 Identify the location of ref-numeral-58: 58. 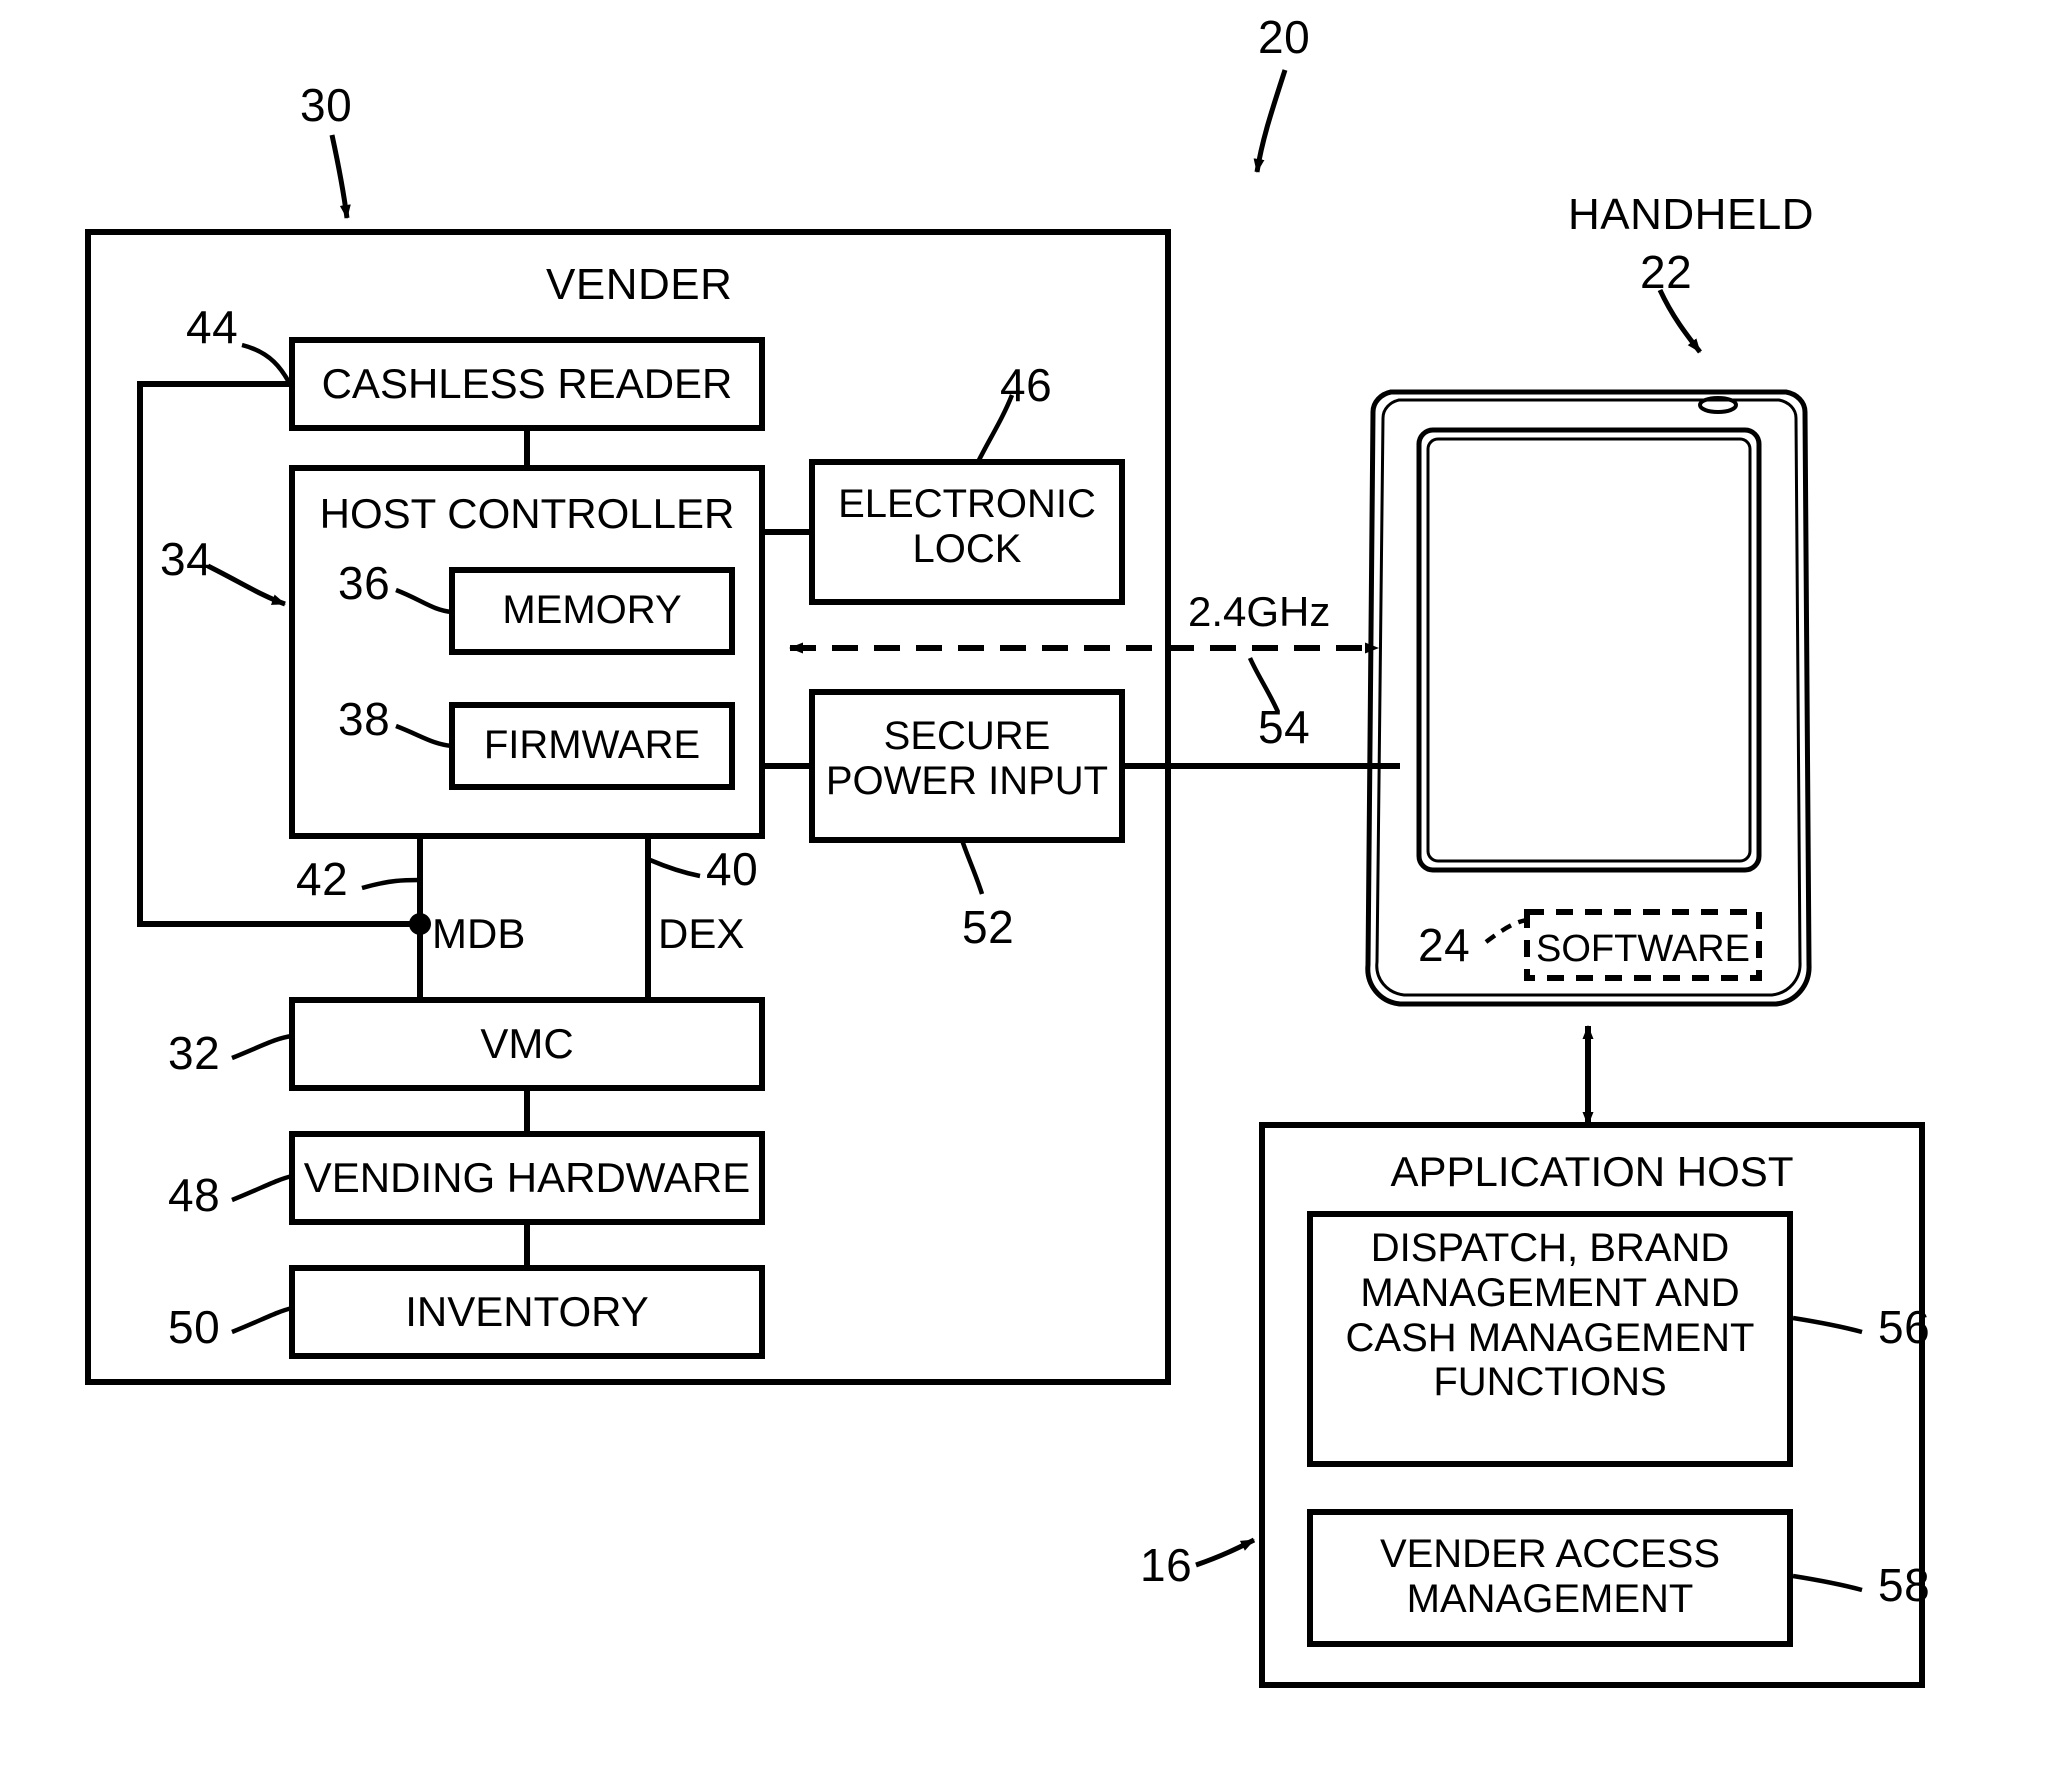
(1904, 1585).